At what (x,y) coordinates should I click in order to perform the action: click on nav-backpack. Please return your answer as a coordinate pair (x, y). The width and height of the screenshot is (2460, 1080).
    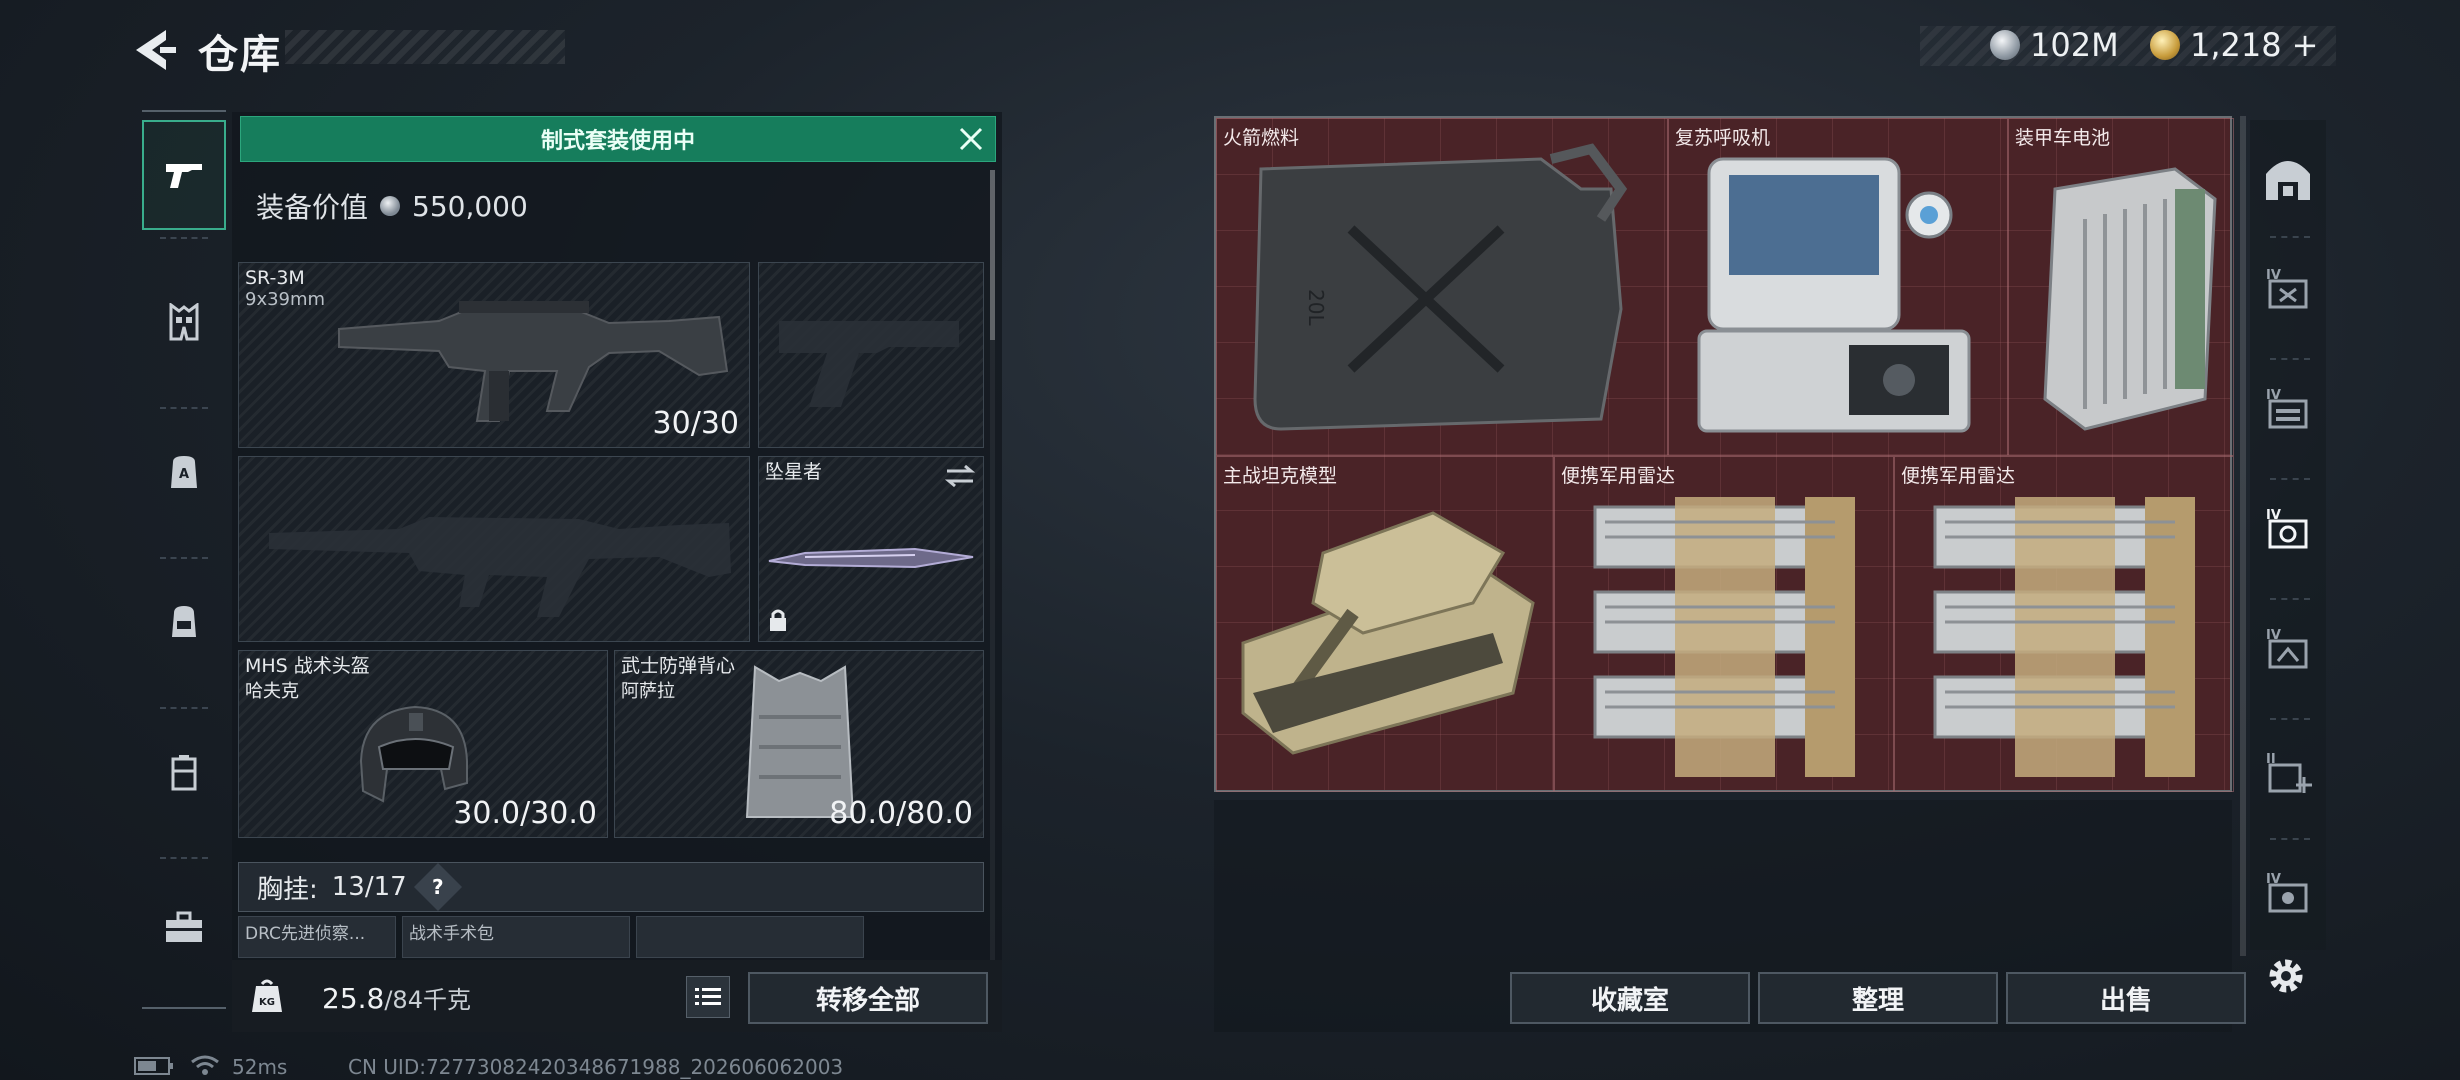
    Looking at the image, I should click on (184, 622).